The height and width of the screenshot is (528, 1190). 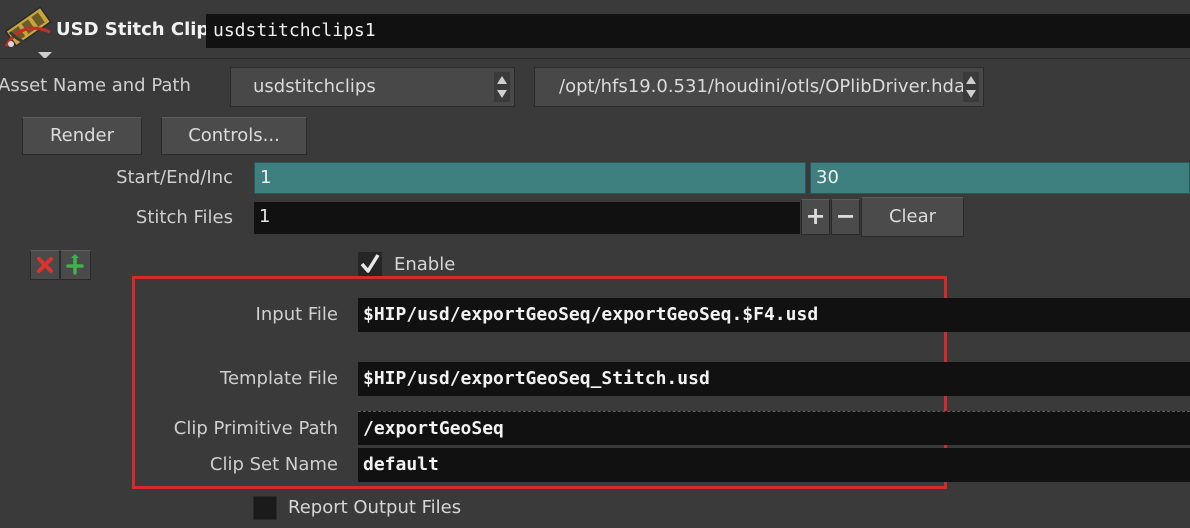 What do you see at coordinates (279, 378) in the screenshot?
I see `template-file-label: Template File` at bounding box center [279, 378].